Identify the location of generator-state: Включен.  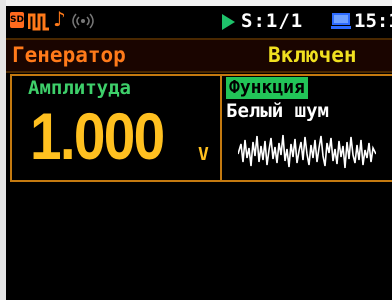
(312, 55).